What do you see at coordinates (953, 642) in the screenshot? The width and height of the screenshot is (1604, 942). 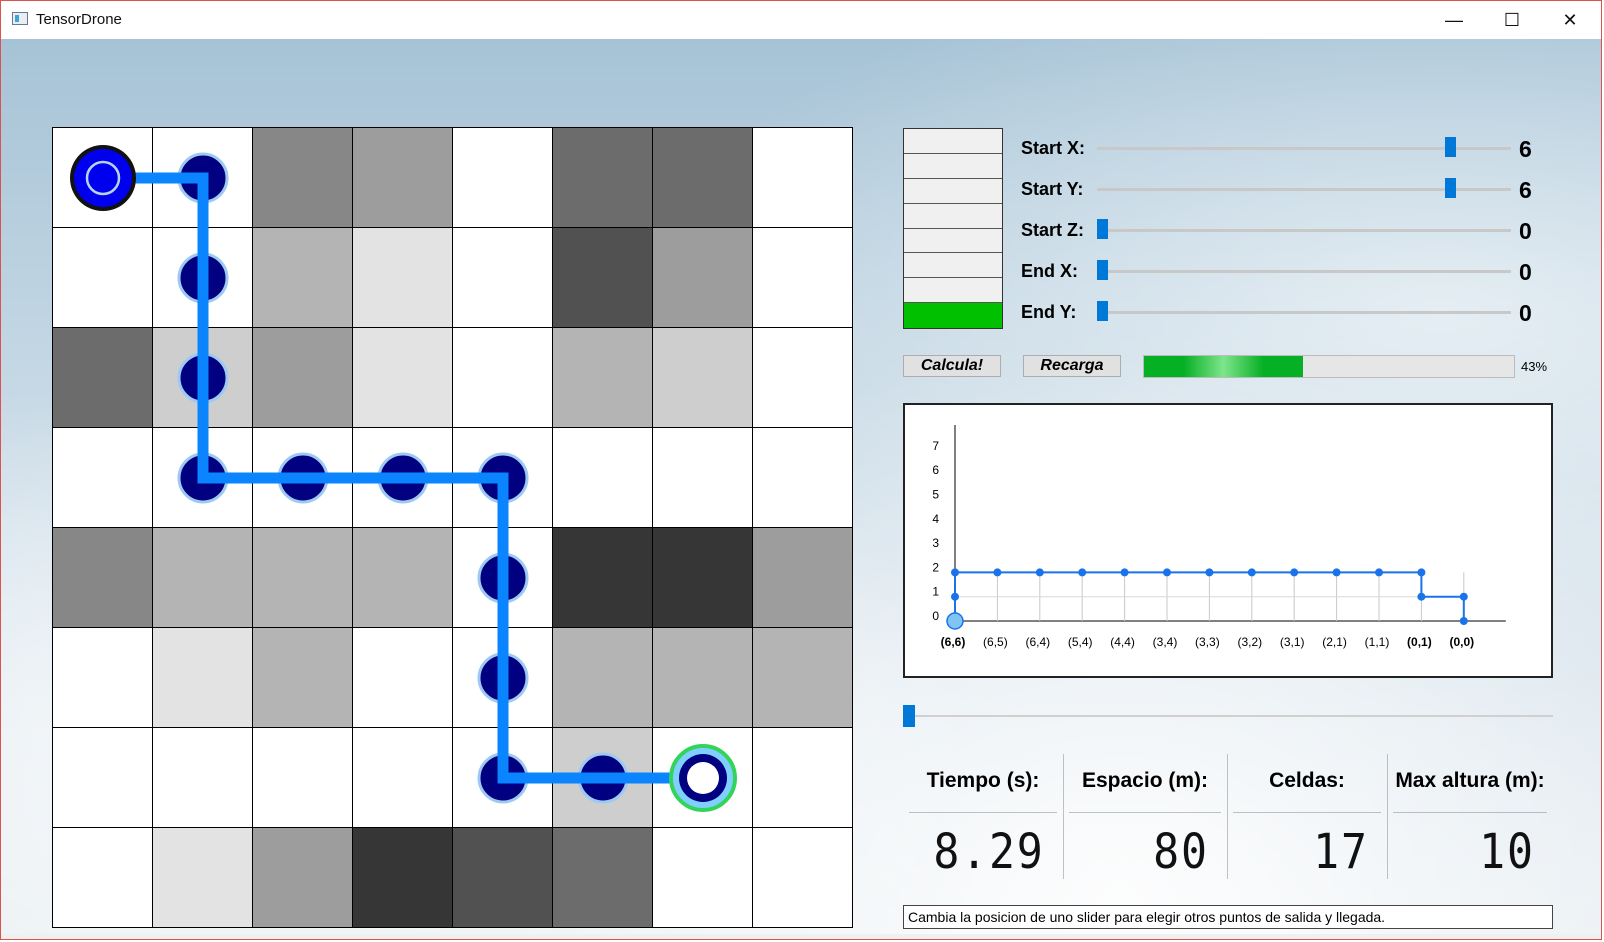 I see `x-tick-label: (6,6)` at bounding box center [953, 642].